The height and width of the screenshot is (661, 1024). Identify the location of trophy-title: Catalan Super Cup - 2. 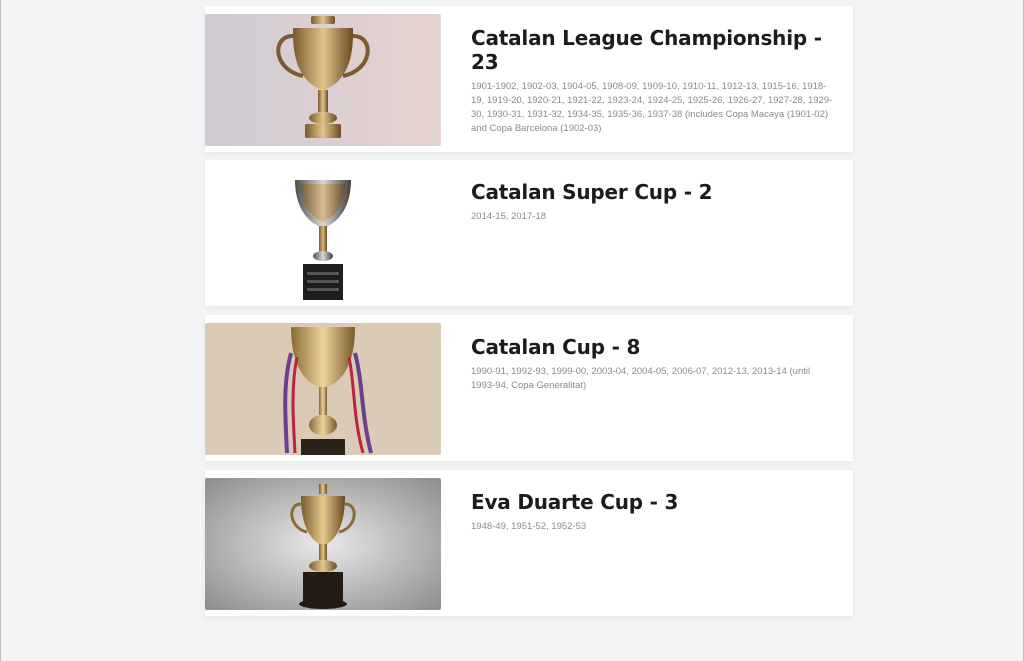
(592, 192).